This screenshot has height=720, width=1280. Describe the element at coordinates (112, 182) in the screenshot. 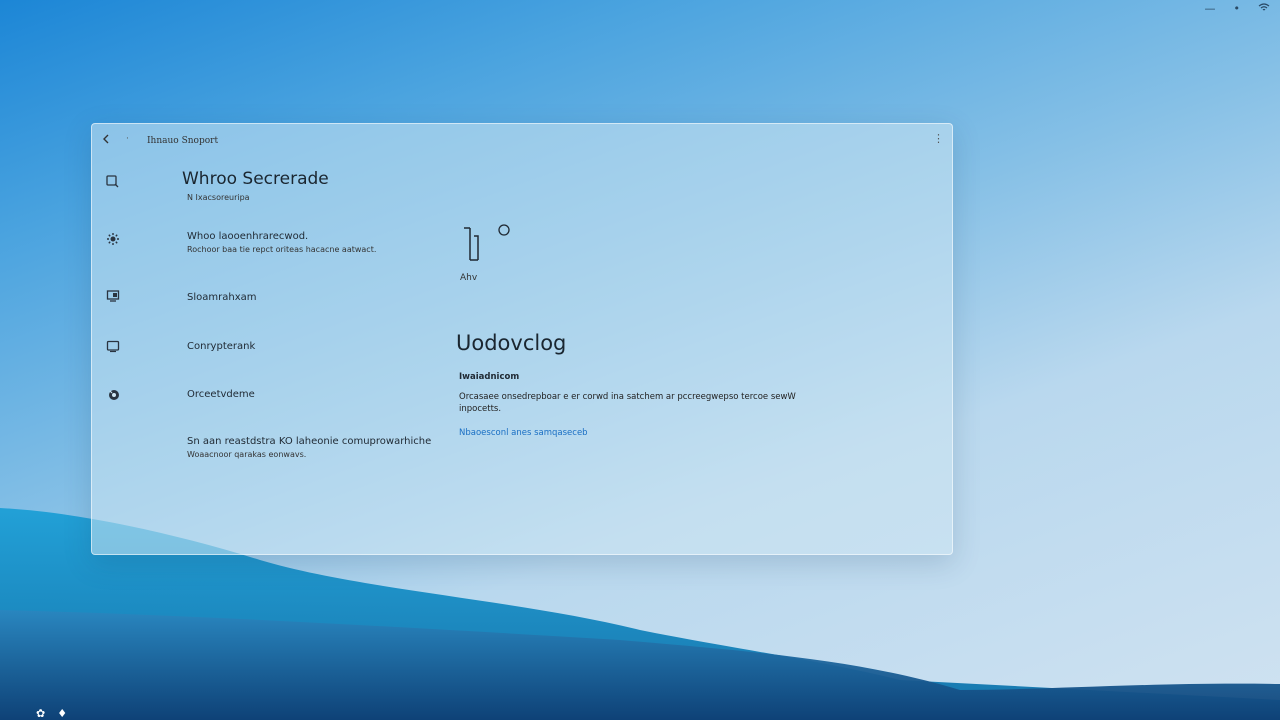

I see `search-icon` at that location.